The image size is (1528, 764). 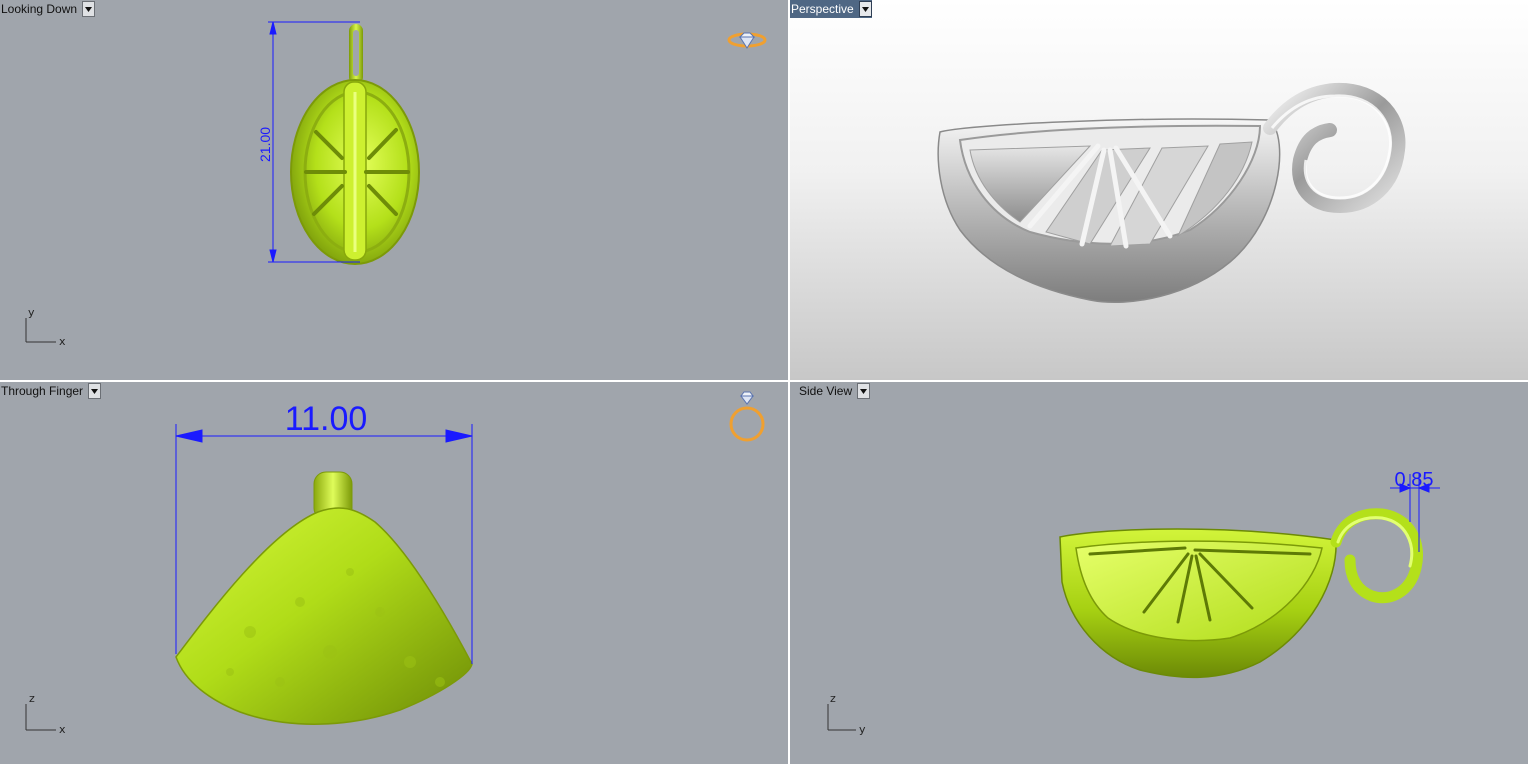 I want to click on axis-indicator-front: z x, so click(x=45, y=714).